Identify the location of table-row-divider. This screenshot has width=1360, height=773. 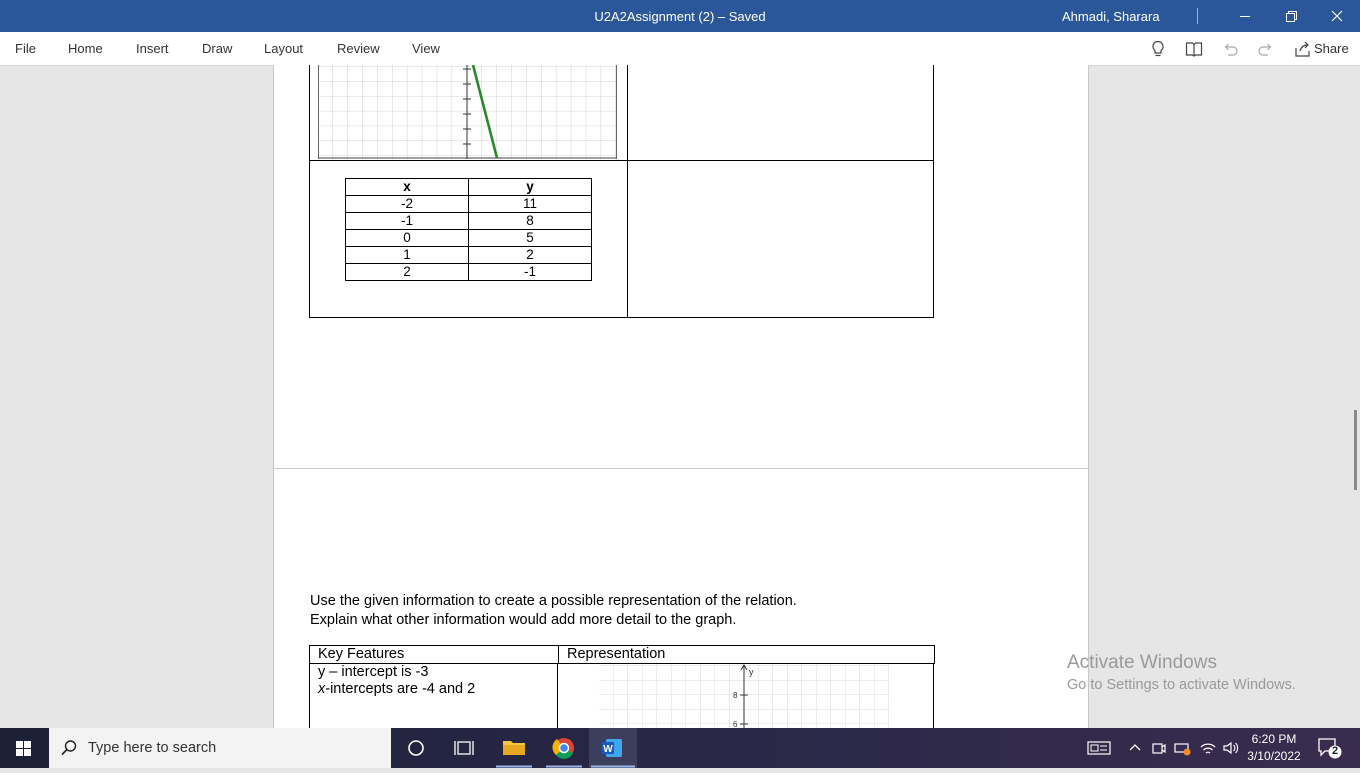
(621, 160).